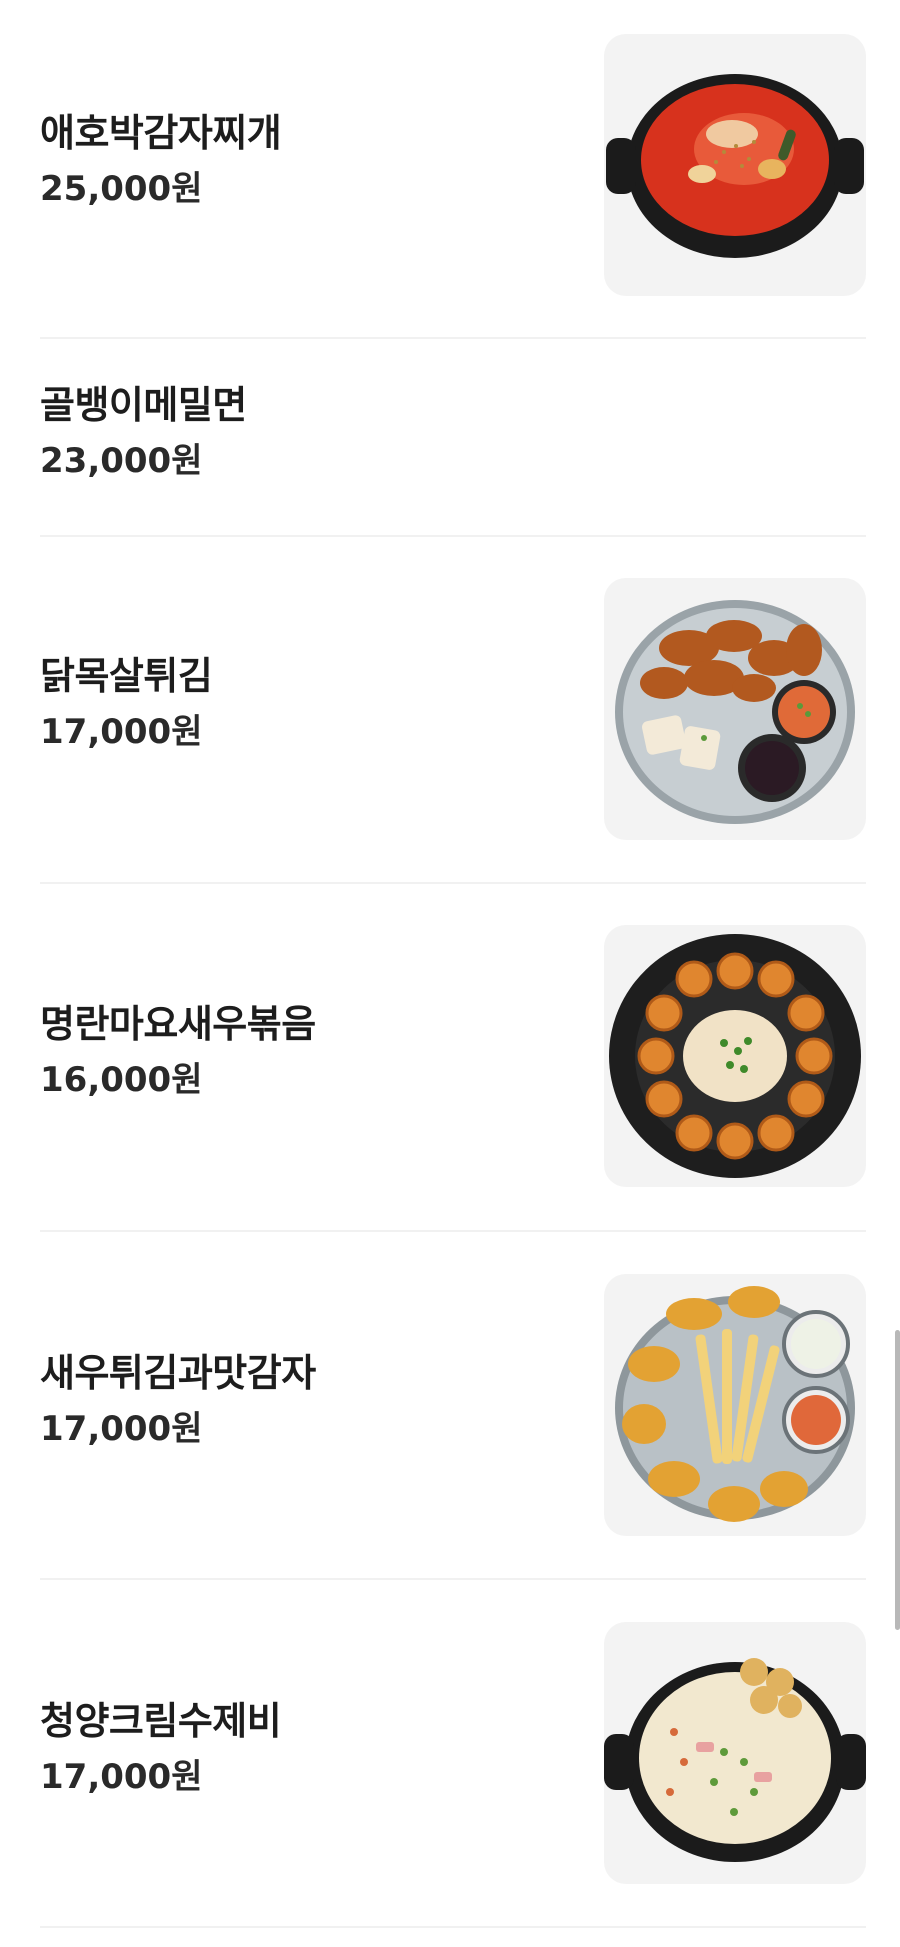  What do you see at coordinates (161, 1721) in the screenshot?
I see `menu-item-name: 청양크림수제비` at bounding box center [161, 1721].